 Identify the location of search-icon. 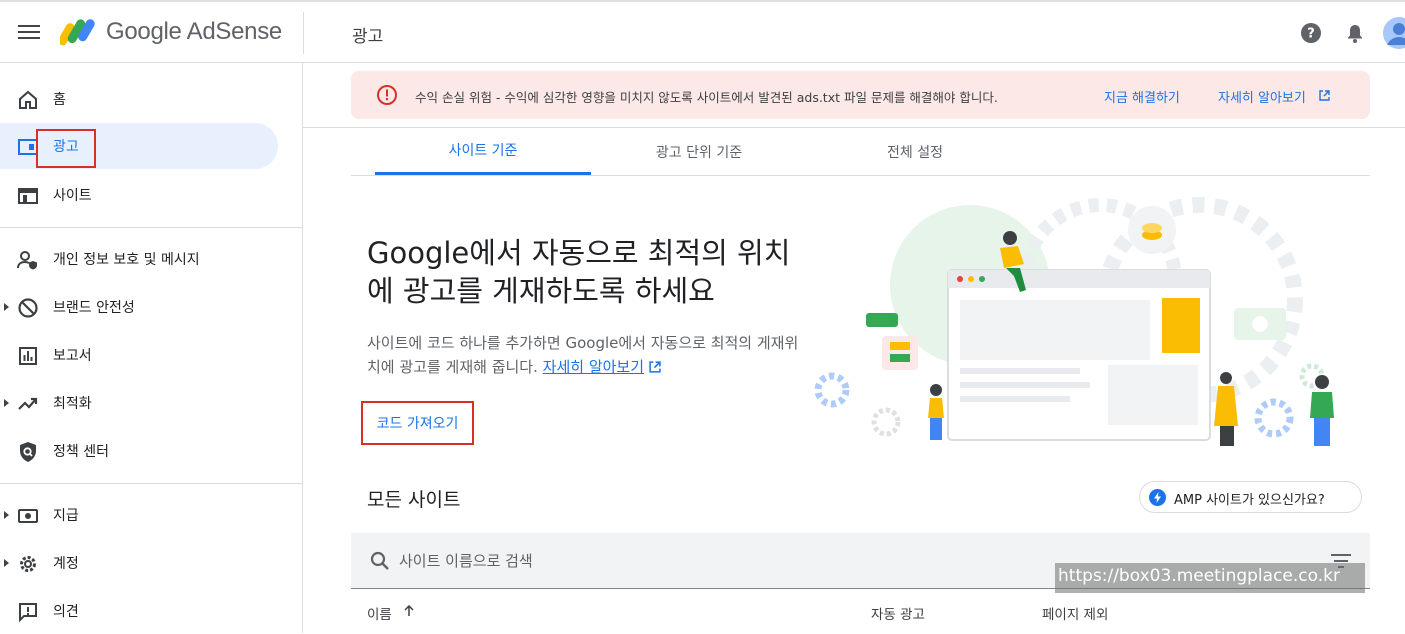
(379, 560).